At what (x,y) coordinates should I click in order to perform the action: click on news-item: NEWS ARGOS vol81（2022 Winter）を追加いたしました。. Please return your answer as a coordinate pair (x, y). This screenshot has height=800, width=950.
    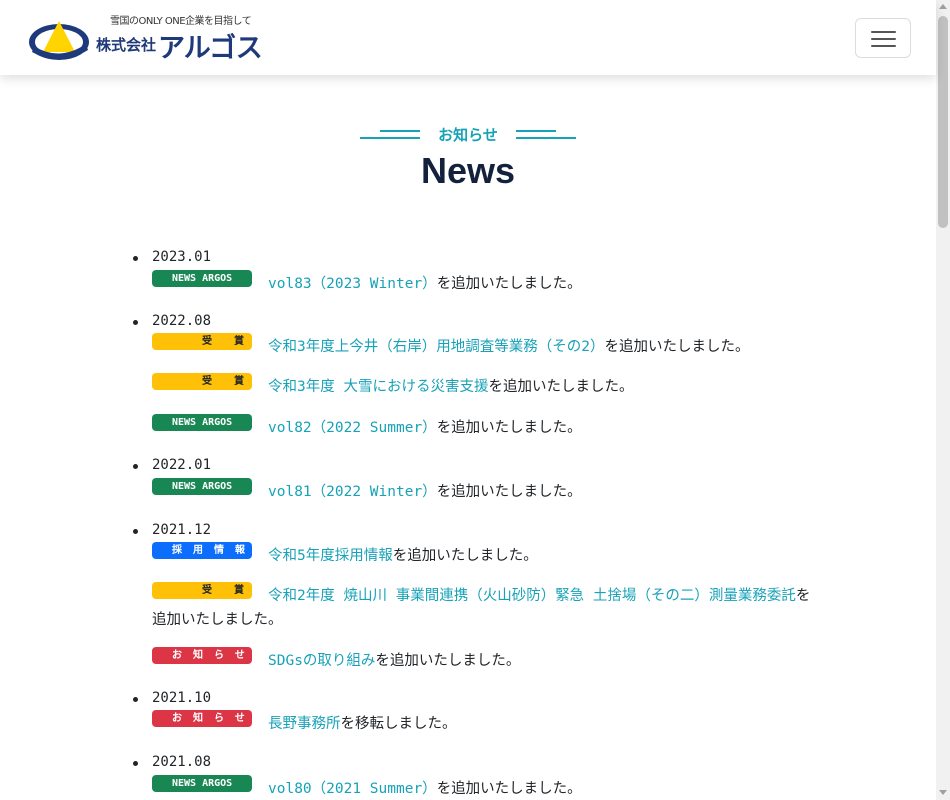
    Looking at the image, I should click on (487, 491).